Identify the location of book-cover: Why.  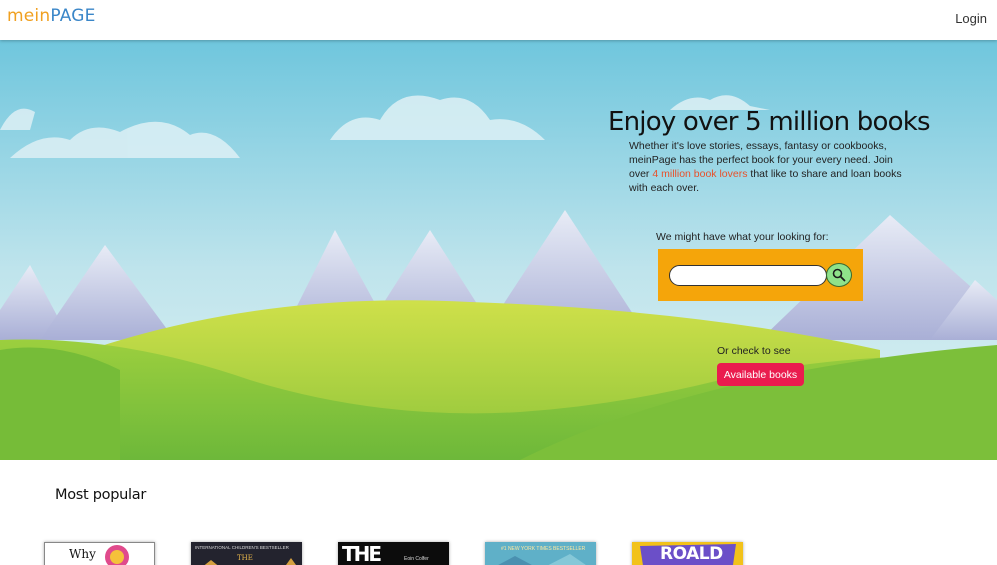
(99, 553).